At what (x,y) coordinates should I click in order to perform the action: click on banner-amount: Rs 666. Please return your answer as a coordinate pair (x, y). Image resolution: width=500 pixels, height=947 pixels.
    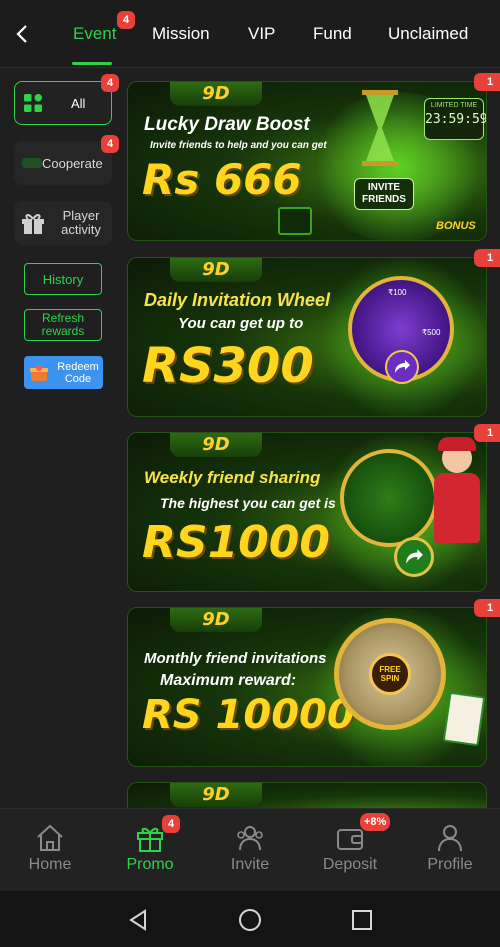
    Looking at the image, I should click on (222, 179).